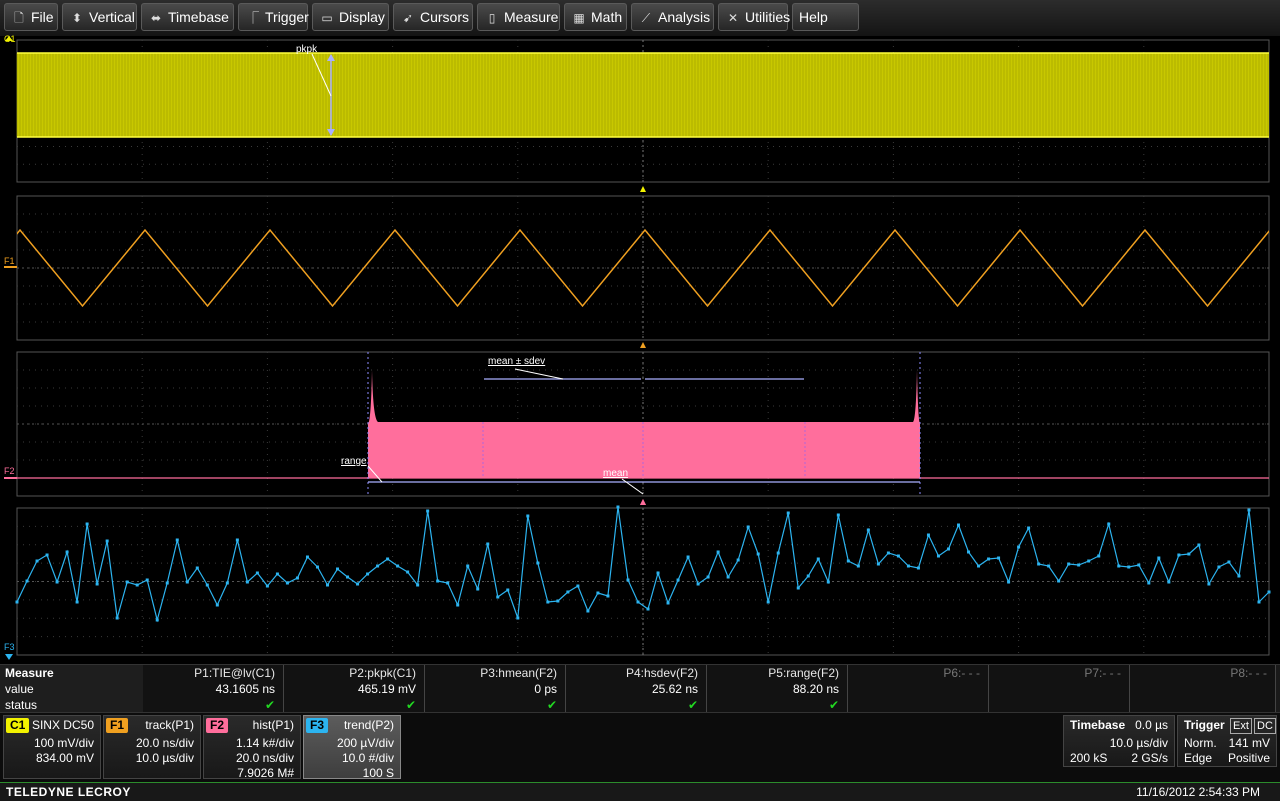 Image resolution: width=1280 pixels, height=801 pixels. What do you see at coordinates (815, 689) in the screenshot?
I see `param-value: 88.20 ns` at bounding box center [815, 689].